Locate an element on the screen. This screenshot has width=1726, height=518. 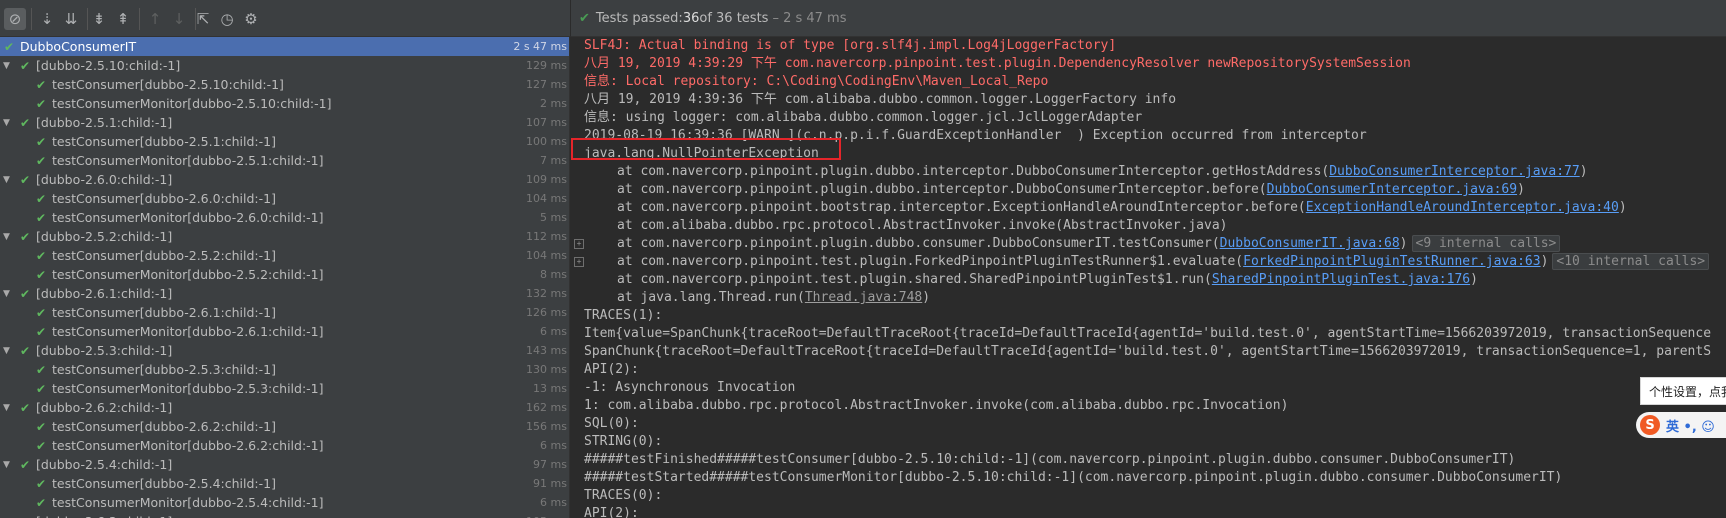
sort-by-duration-button: ⇊ is located at coordinates (71, 19).